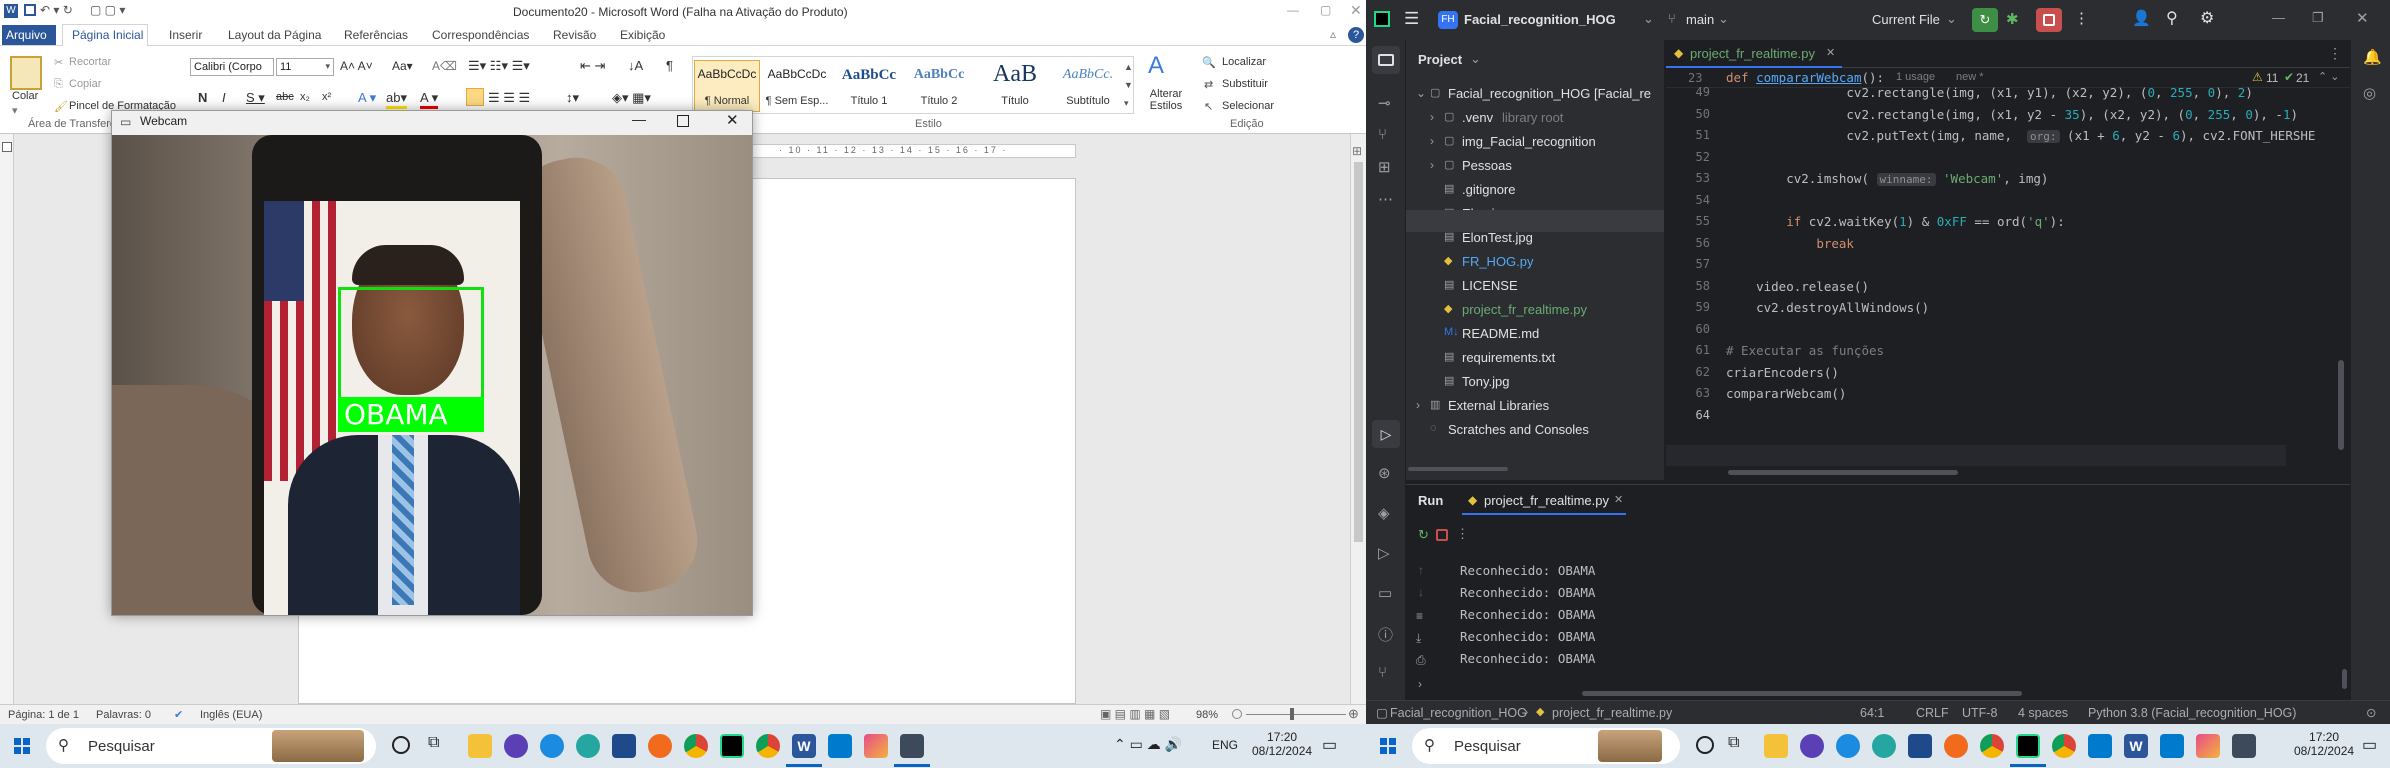 This screenshot has height=768, width=2390. What do you see at coordinates (2020, 394) in the screenshot?
I see `code-line: compararWebcam()` at bounding box center [2020, 394].